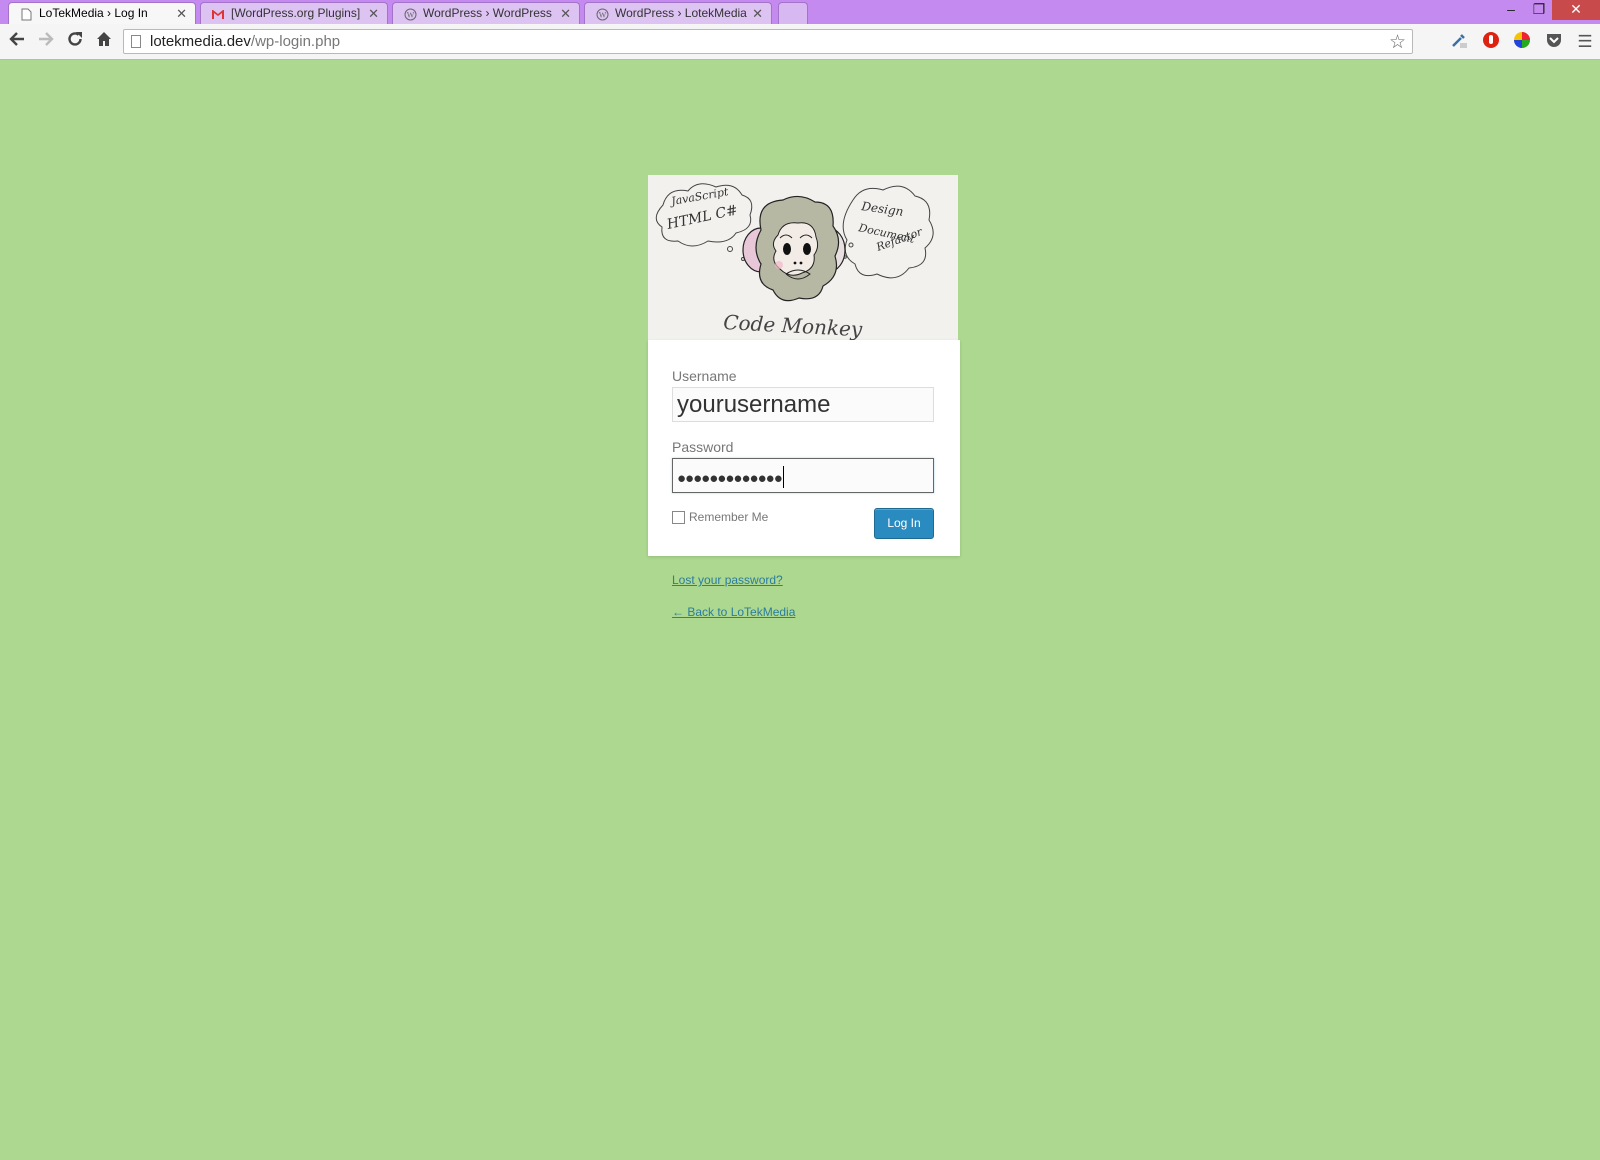 The width and height of the screenshot is (1600, 1160). Describe the element at coordinates (1397, 42) in the screenshot. I see `bookmark-star-icon: ☆` at that location.